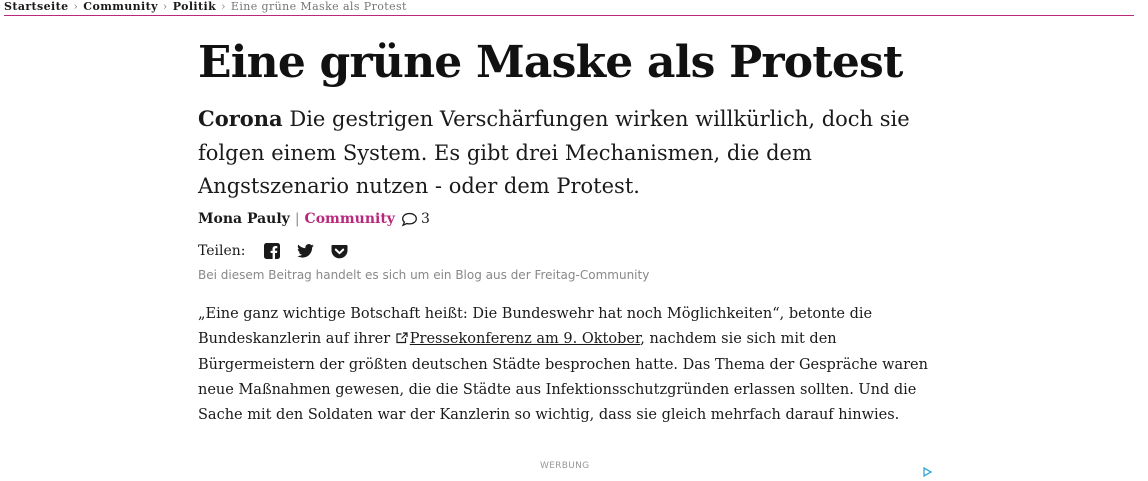 The height and width of the screenshot is (481, 1148). What do you see at coordinates (305, 251) in the screenshot?
I see `twitter-icon` at bounding box center [305, 251].